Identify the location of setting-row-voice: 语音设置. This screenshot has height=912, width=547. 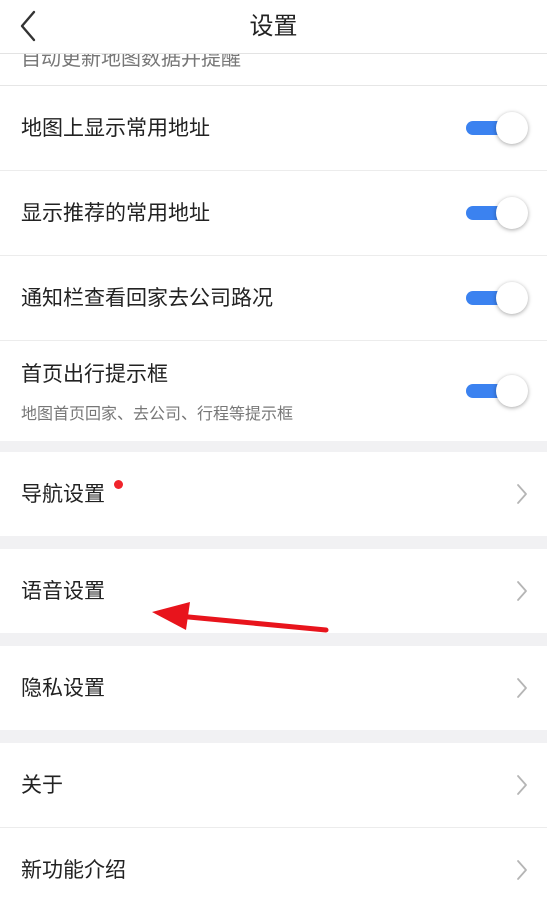
(273, 591).